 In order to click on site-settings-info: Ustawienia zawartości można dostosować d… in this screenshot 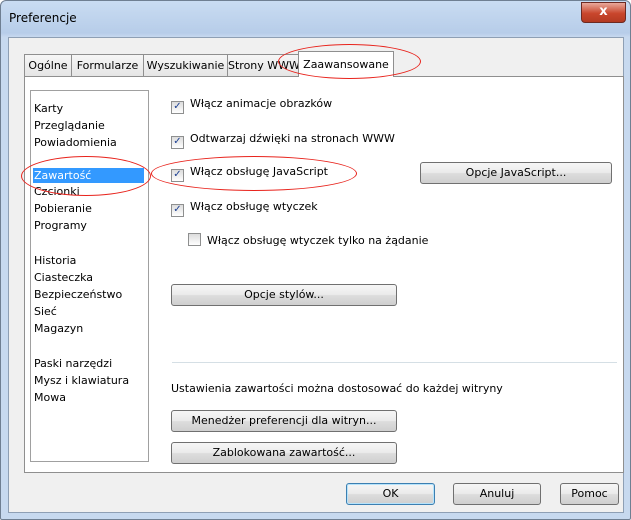, I will do `click(337, 388)`.